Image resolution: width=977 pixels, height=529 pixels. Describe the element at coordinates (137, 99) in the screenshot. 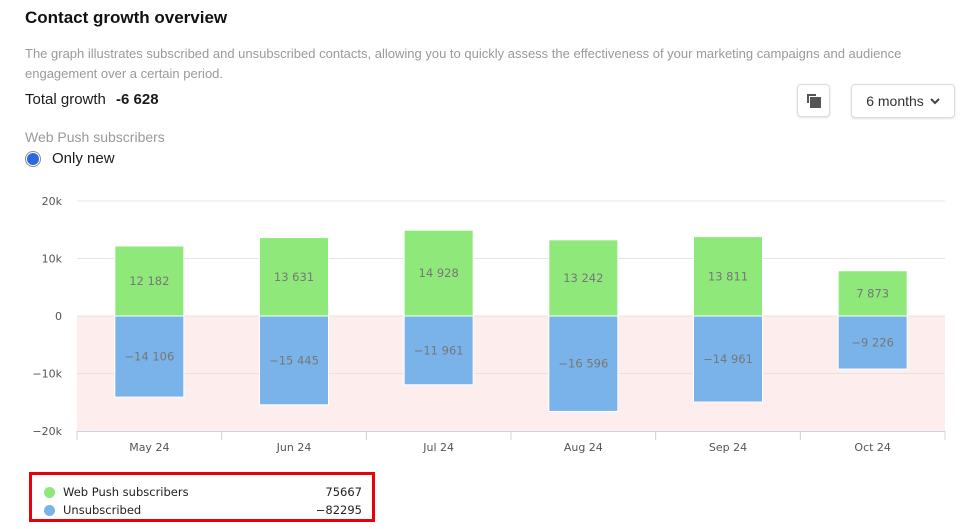

I see `total-growth-value: -6 628` at that location.